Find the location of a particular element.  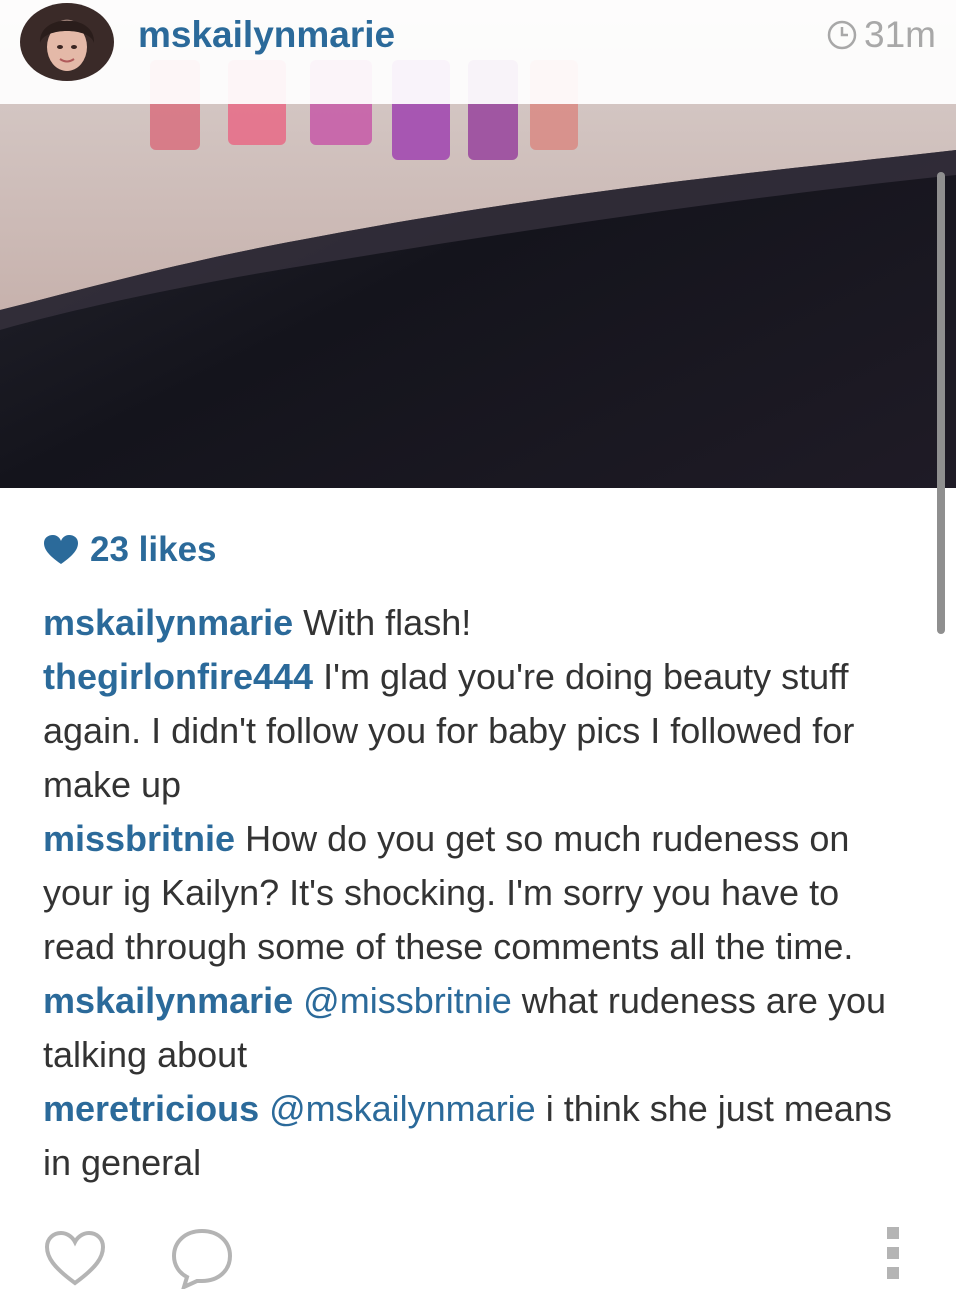

likes-count: 23 likes is located at coordinates (130, 550).